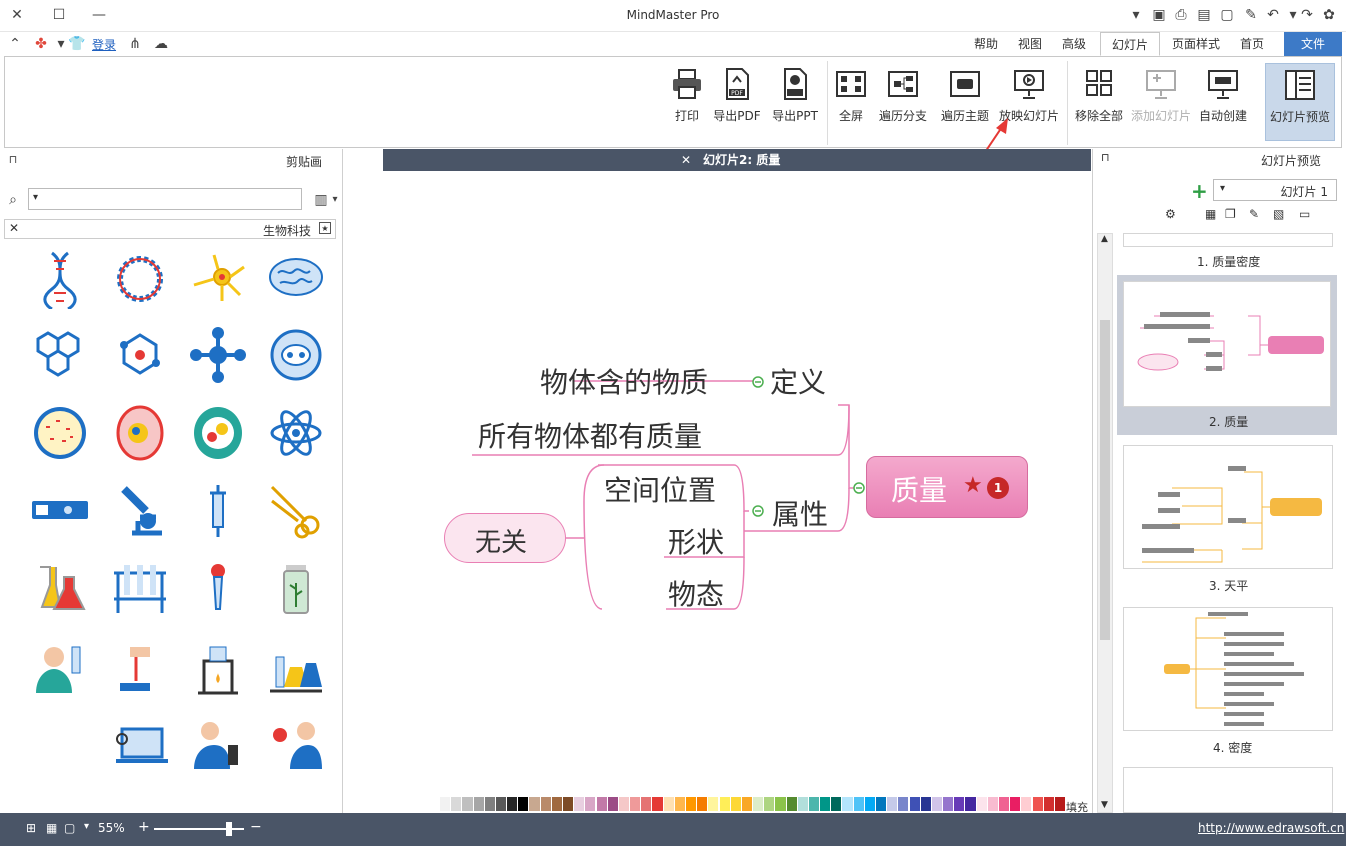 This screenshot has width=1346, height=846. Describe the element at coordinates (1181, 15) in the screenshot. I see `print-quick-icon: ⎙` at that location.